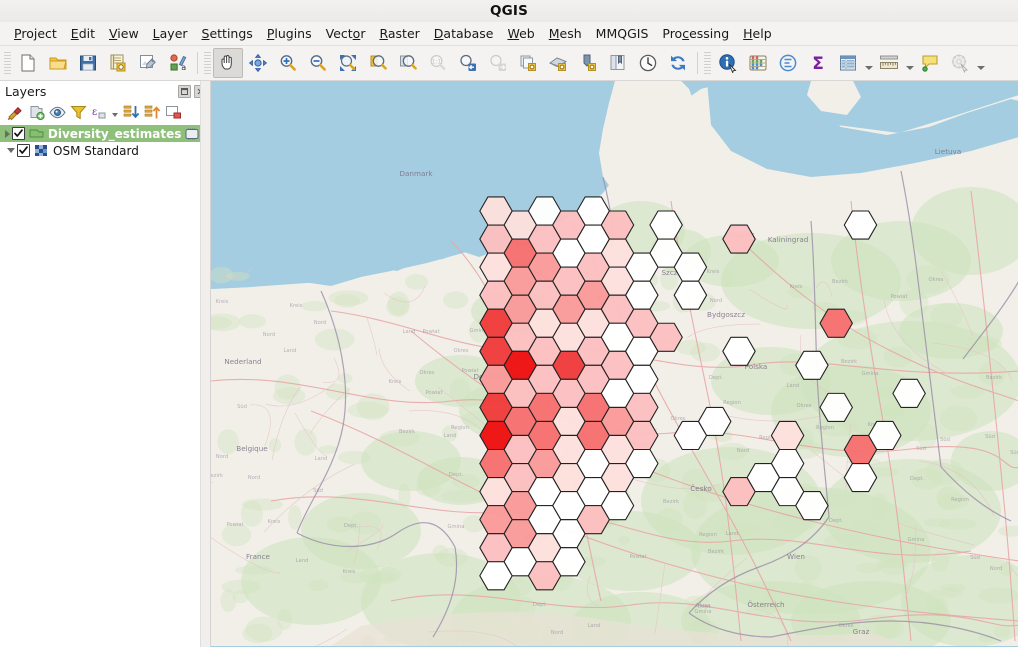  What do you see at coordinates (118, 63) in the screenshot?
I see `new-print-layout-icon` at bounding box center [118, 63].